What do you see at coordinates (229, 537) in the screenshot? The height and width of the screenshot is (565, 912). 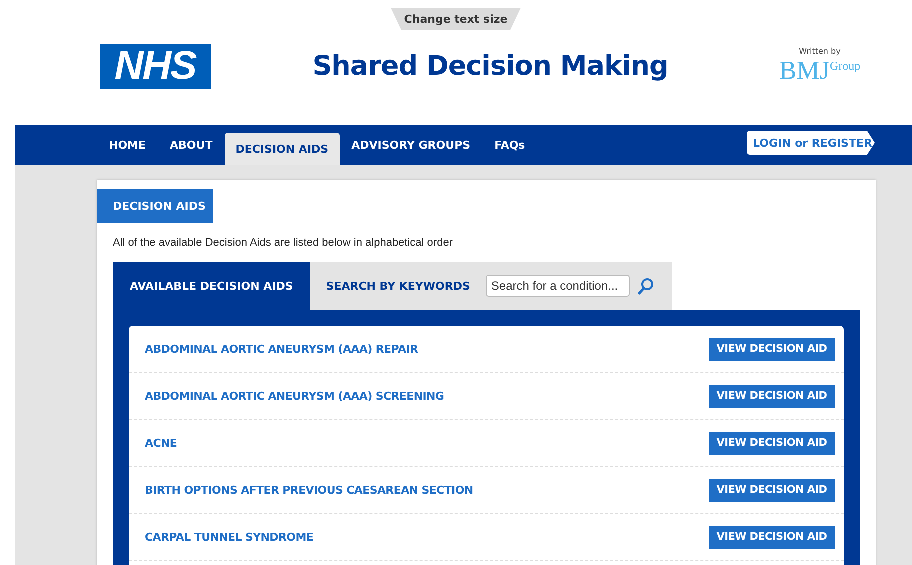 I see `condition-link: CARPAL TUNNEL SYNDROME` at bounding box center [229, 537].